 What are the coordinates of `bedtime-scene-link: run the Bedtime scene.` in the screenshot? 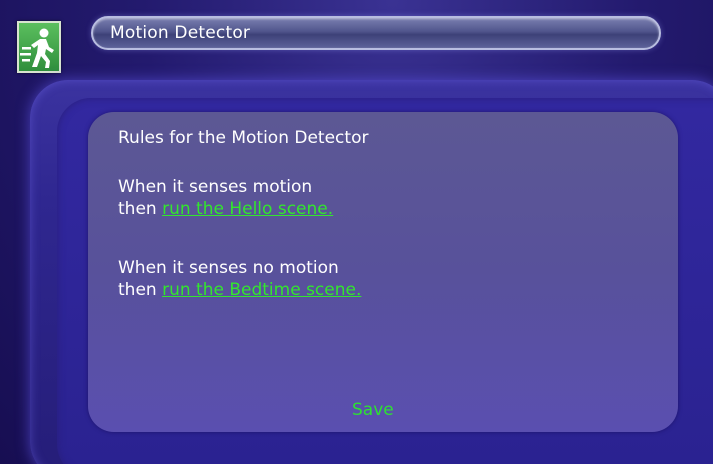 It's located at (261, 290).